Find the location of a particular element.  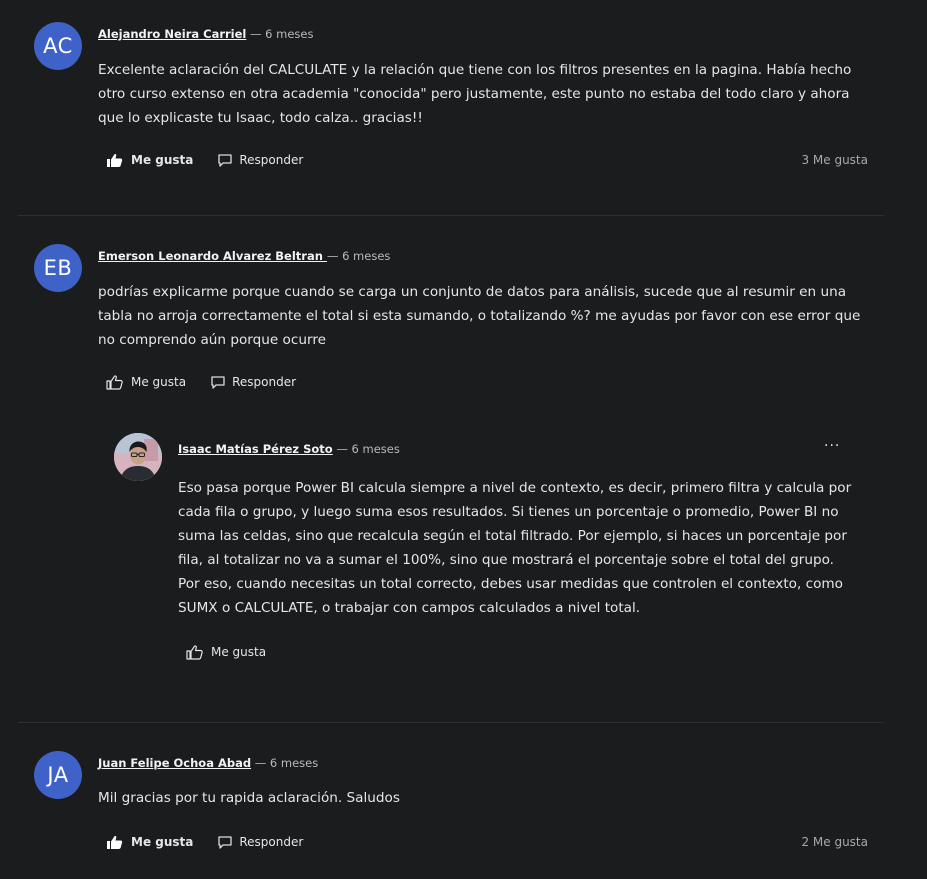

reply-meta: Isaac Matías Pérez Soto — 6 meses is located at coordinates (289, 449).